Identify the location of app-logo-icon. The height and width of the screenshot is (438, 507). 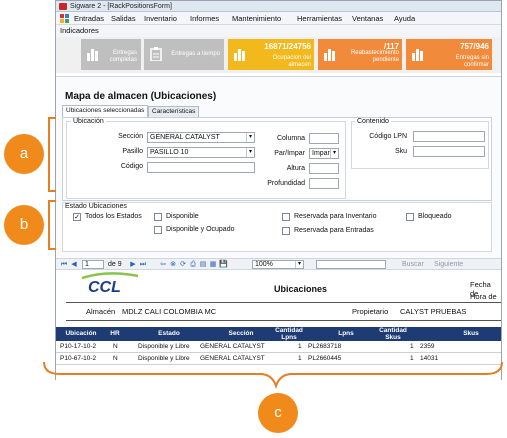
(63, 6).